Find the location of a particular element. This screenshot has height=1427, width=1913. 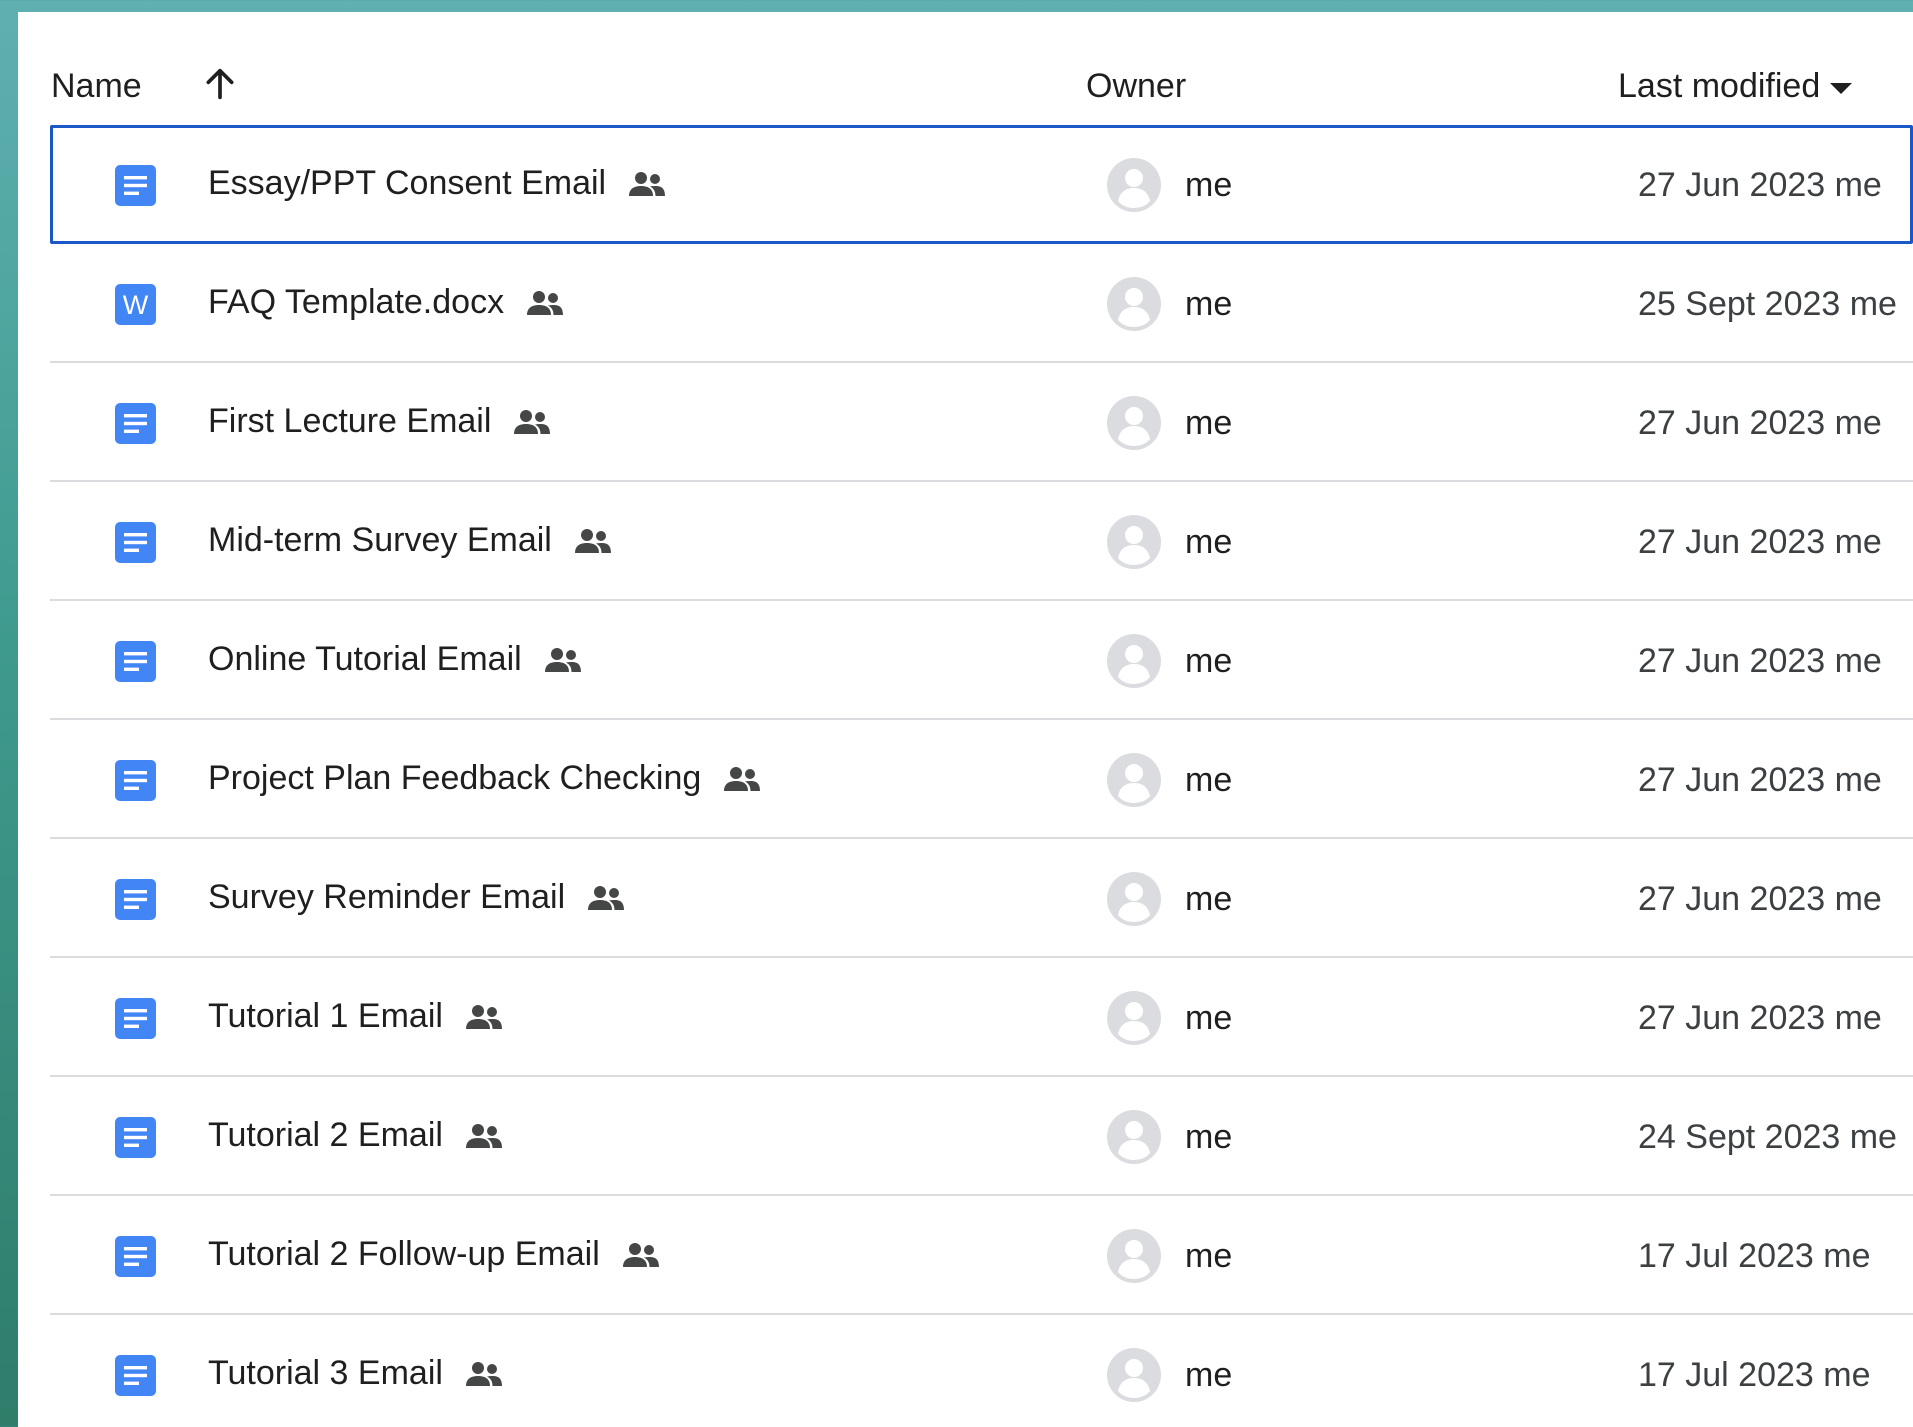

file-name-cell: Tutorial 1 Email is located at coordinates (356, 1016).